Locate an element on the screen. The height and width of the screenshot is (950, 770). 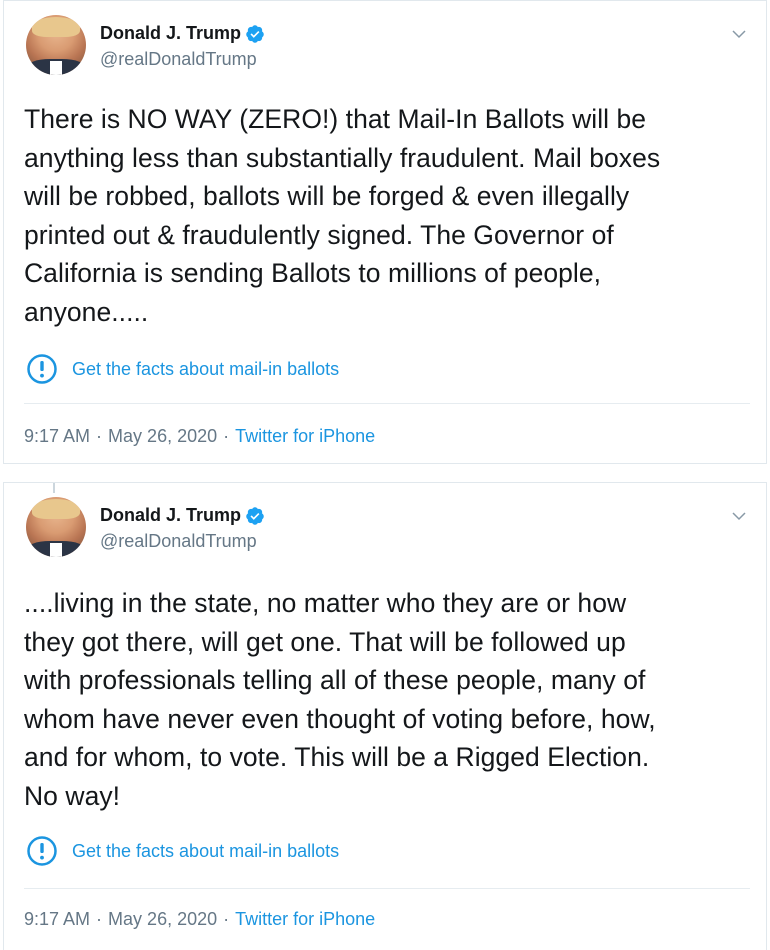
thread-connector is located at coordinates (54, 488).